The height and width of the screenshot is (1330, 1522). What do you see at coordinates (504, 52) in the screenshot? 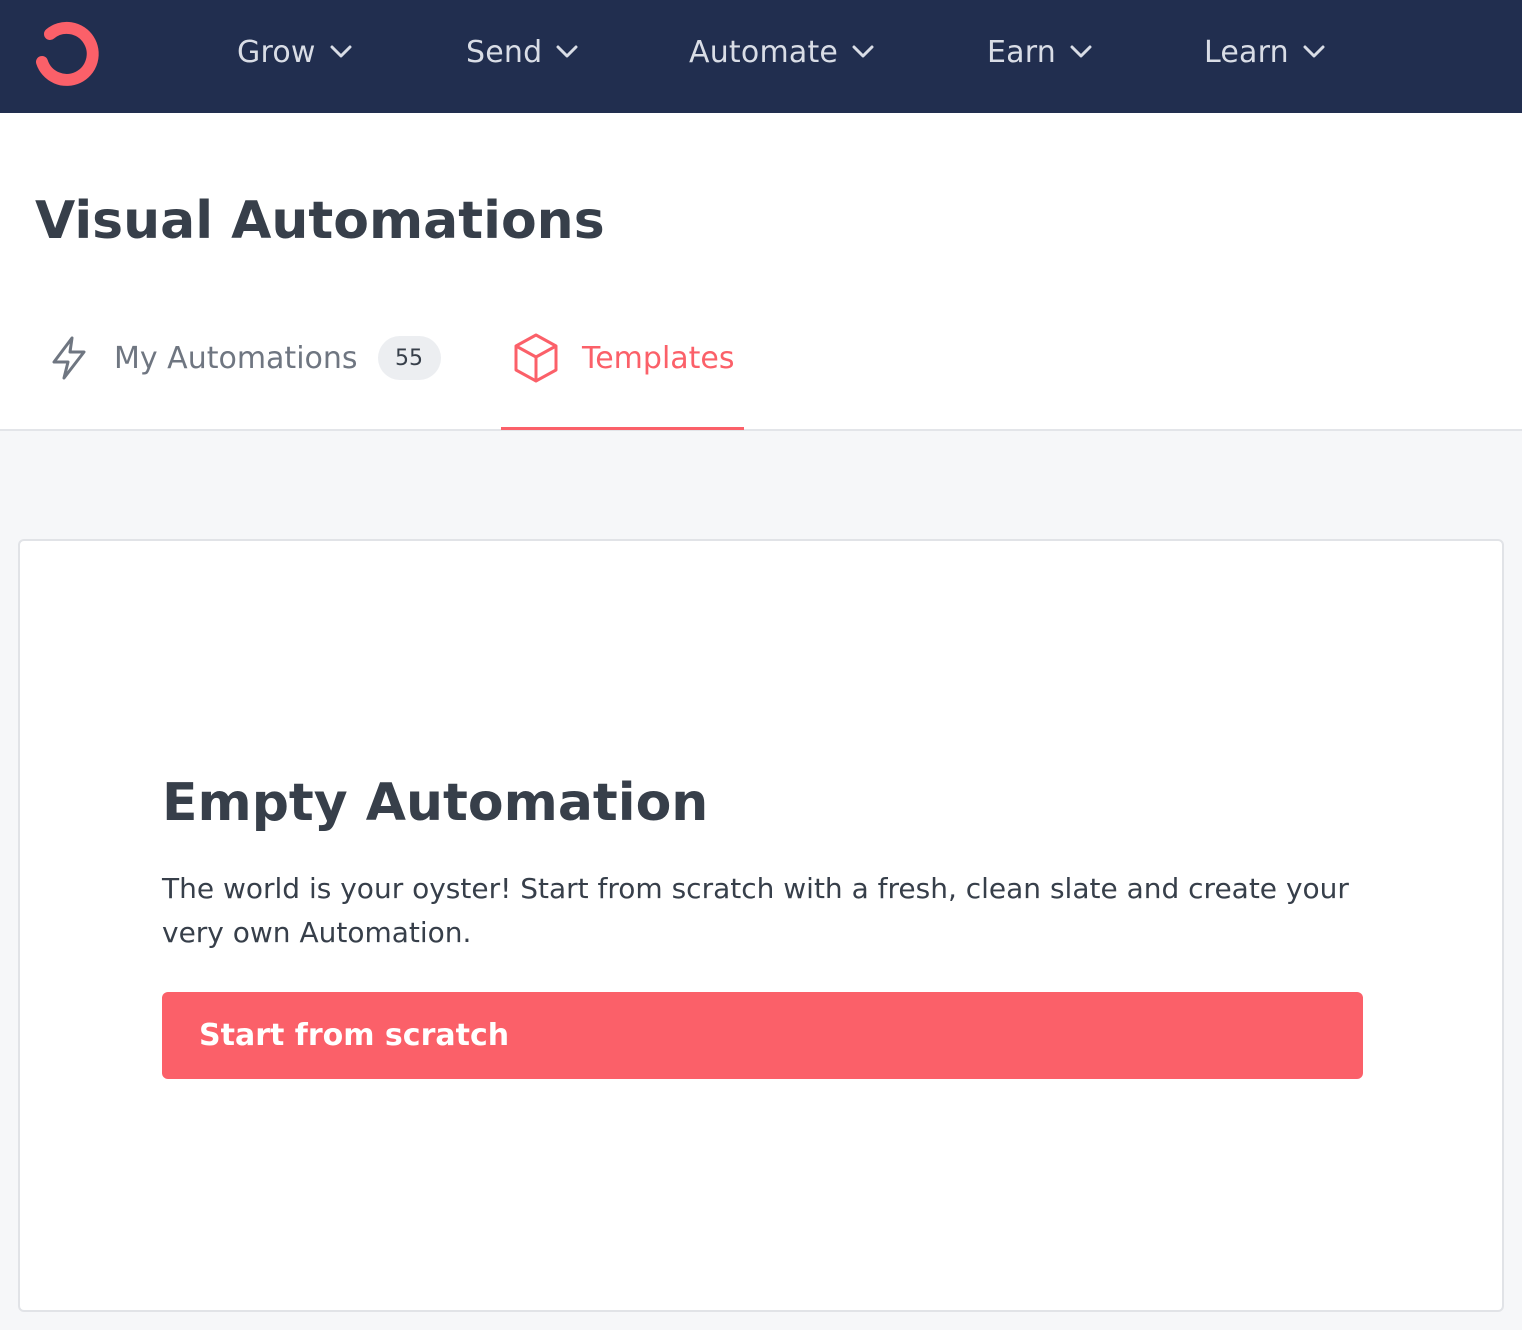
I see `nav-send-label: Send` at bounding box center [504, 52].